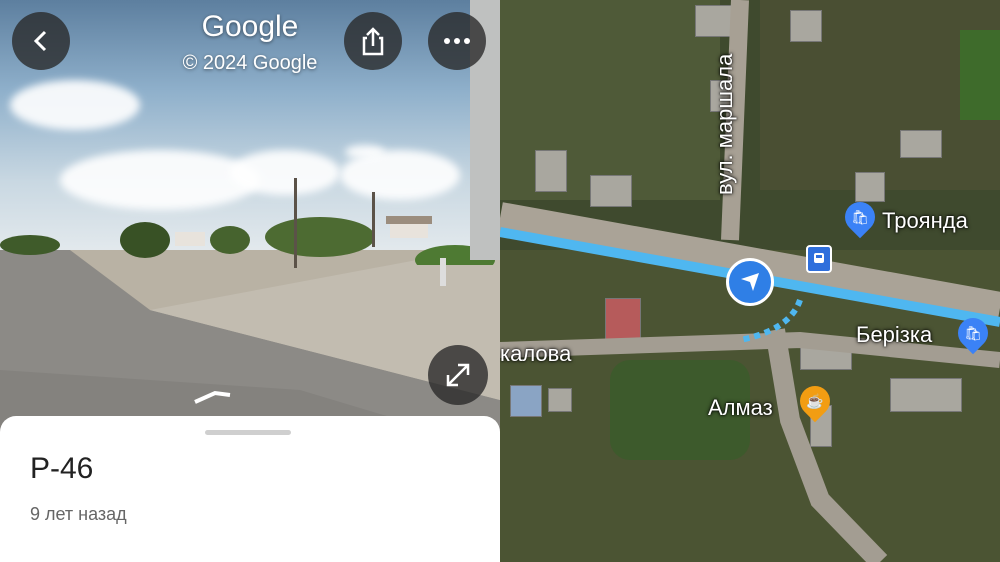 The image size is (1000, 562). What do you see at coordinates (409, 220) in the screenshot?
I see `house-roof` at bounding box center [409, 220].